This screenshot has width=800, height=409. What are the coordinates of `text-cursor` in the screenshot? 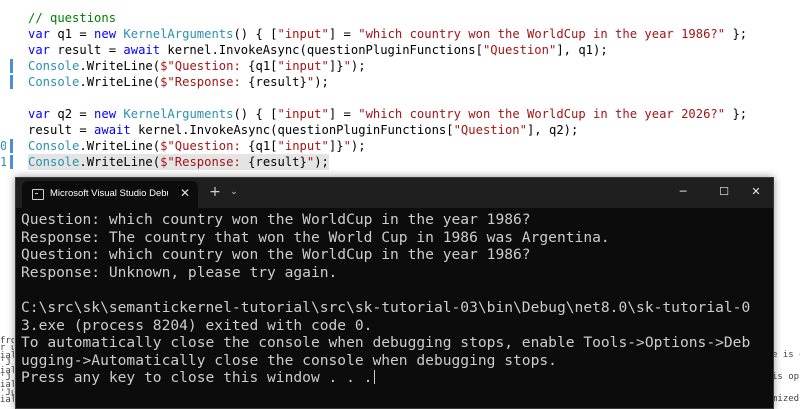 It's located at (375, 377).